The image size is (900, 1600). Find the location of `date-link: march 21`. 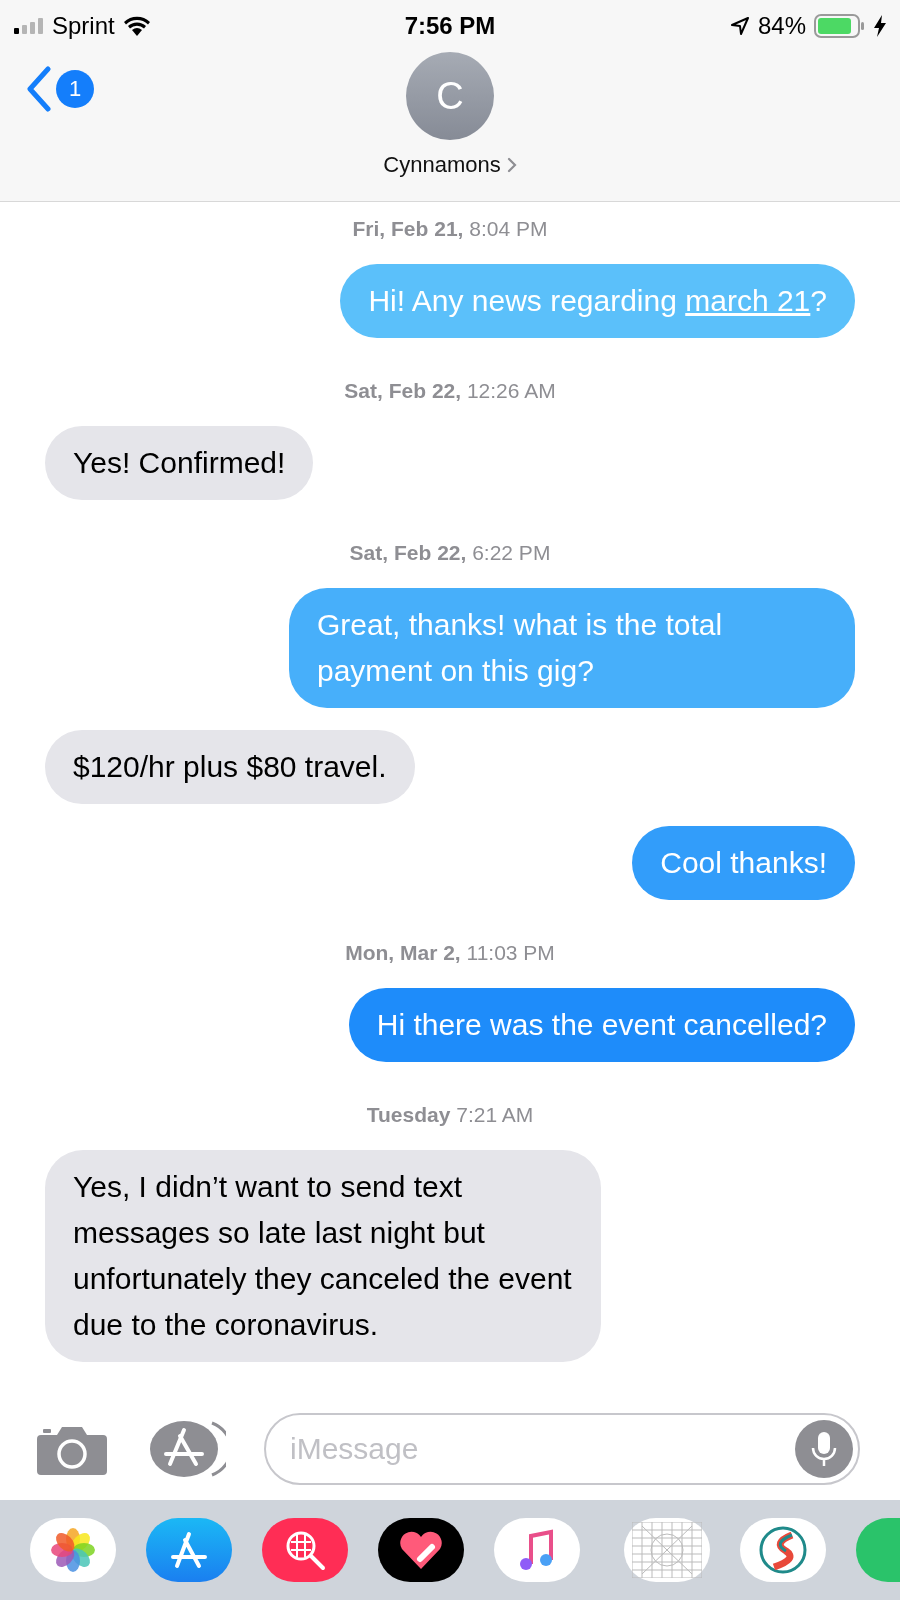

date-link: march 21 is located at coordinates (748, 300).